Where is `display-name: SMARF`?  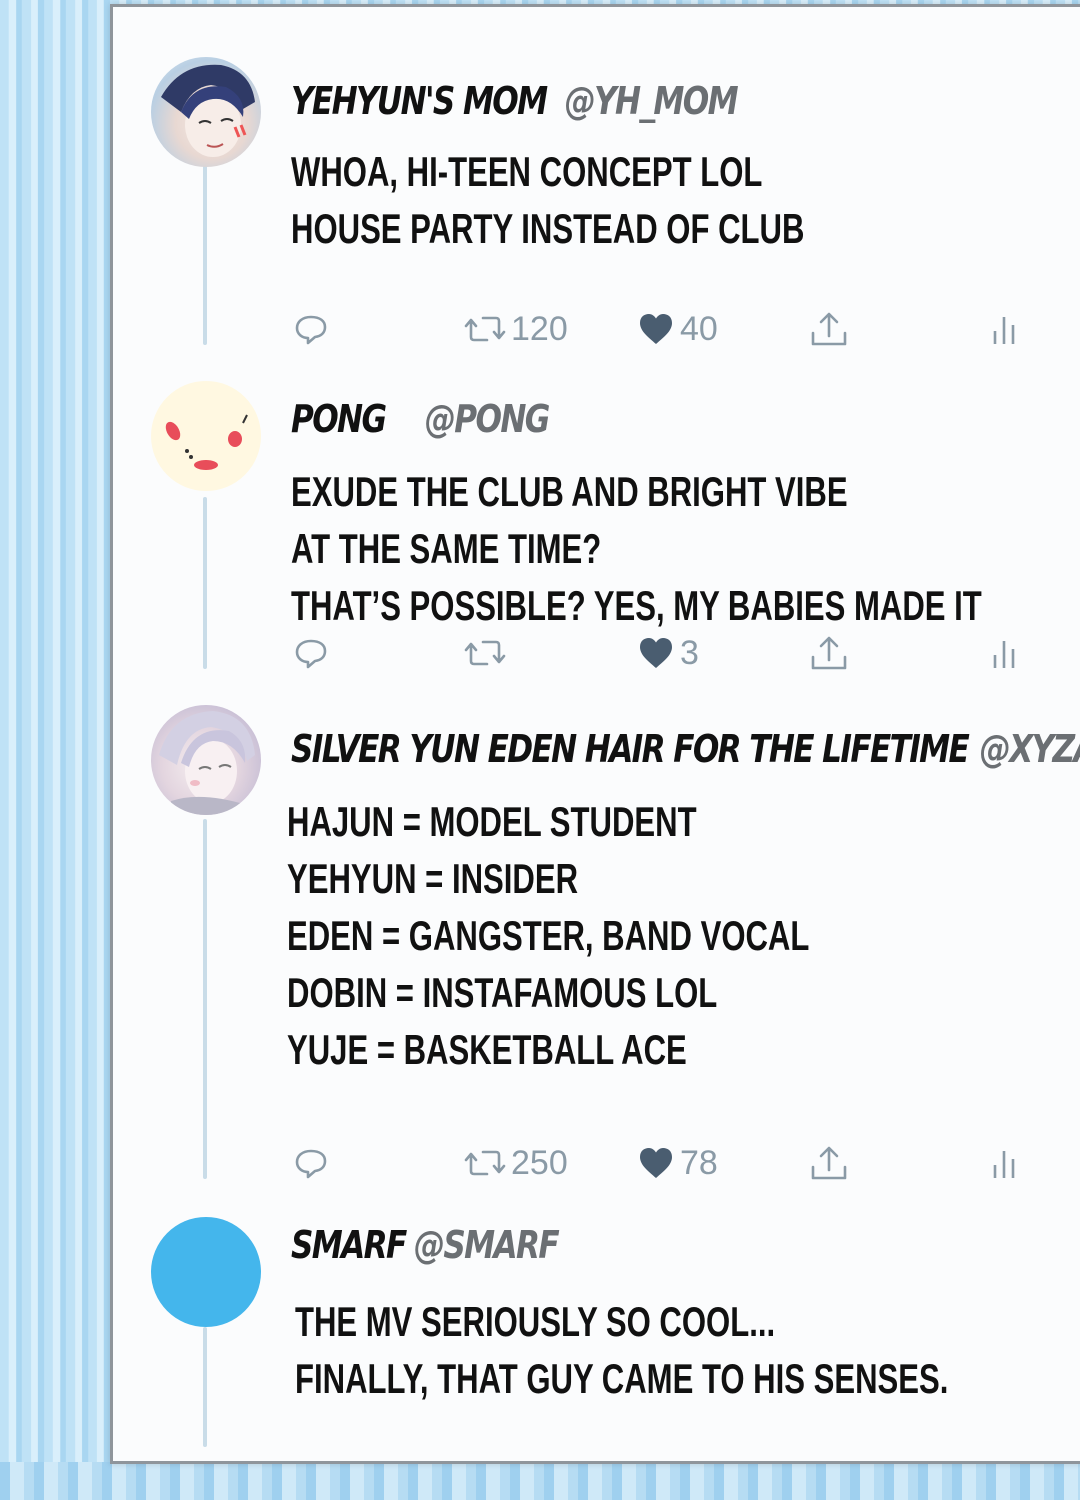
display-name: SMARF is located at coordinates (349, 1245).